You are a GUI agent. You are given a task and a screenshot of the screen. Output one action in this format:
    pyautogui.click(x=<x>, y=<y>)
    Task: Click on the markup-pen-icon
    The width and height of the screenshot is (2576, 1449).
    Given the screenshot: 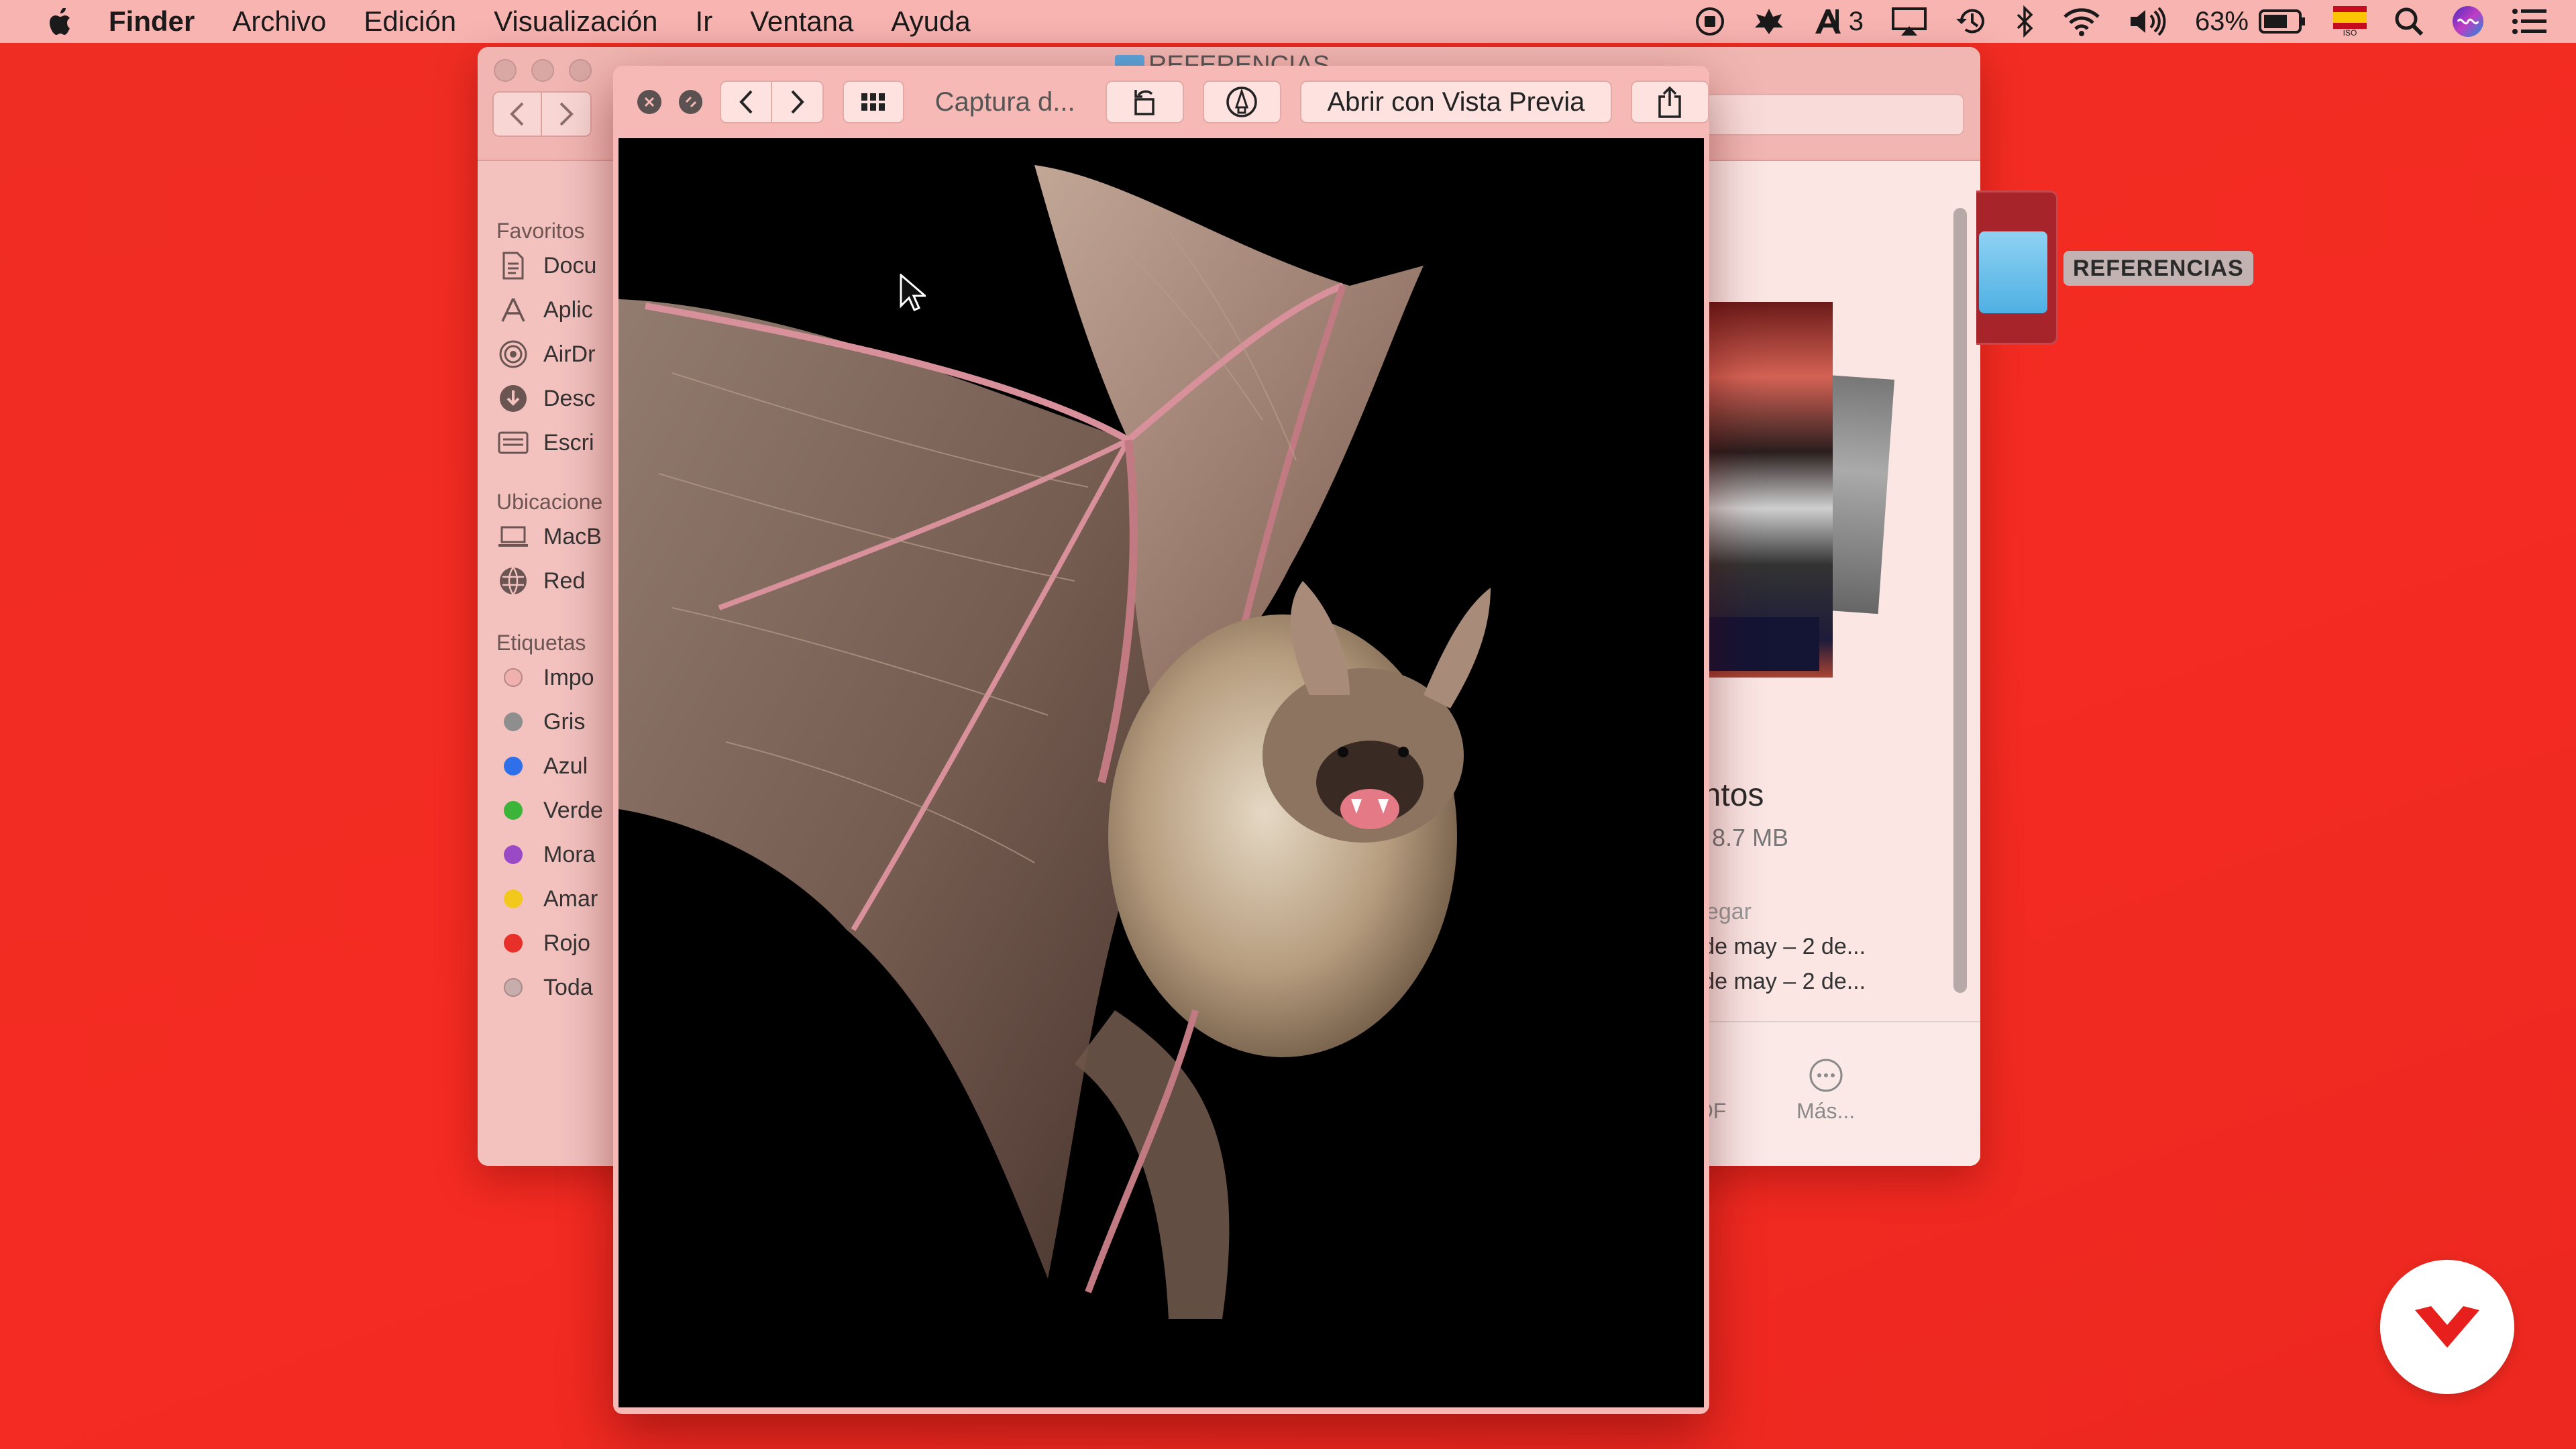 What is the action you would take?
    pyautogui.click(x=1242, y=102)
    